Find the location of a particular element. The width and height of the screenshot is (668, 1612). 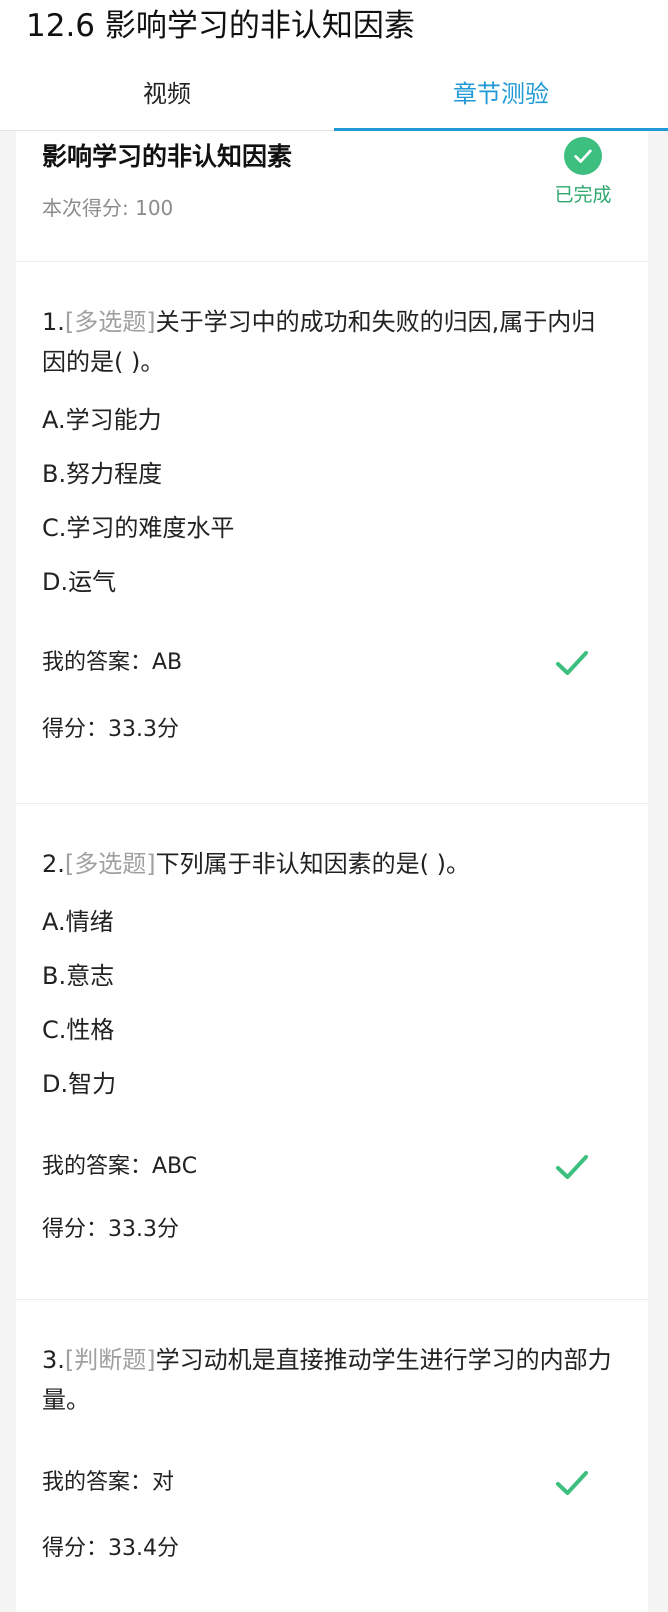

my-answer: 我的答案：对 is located at coordinates (108, 1482).